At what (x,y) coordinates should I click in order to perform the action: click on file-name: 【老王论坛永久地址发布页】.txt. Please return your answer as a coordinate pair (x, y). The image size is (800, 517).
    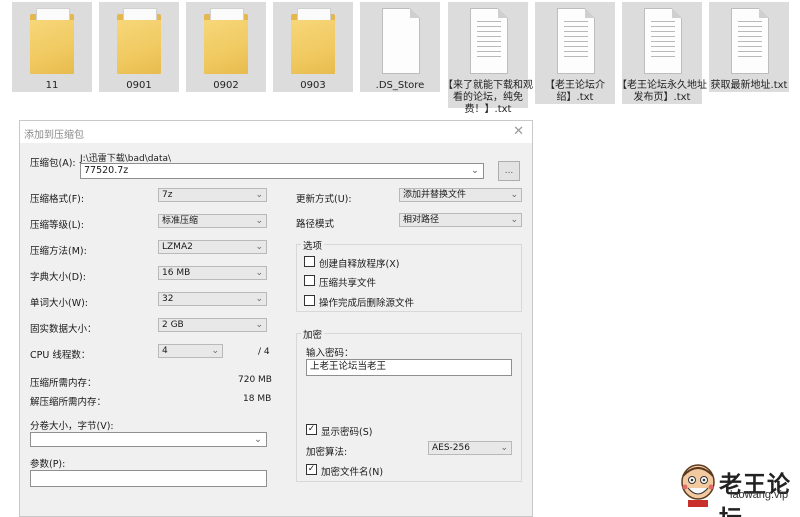
    Looking at the image, I should click on (662, 91).